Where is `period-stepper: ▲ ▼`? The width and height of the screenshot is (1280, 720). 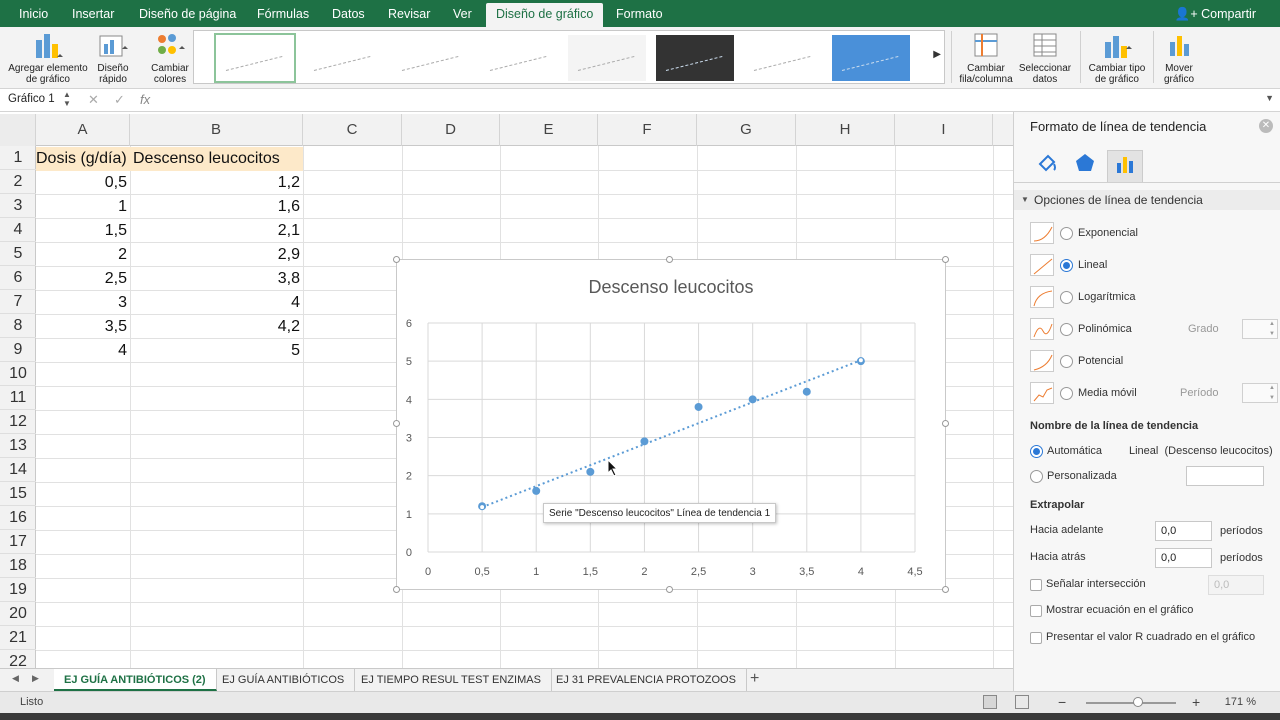
period-stepper: ▲ ▼ is located at coordinates (1260, 393).